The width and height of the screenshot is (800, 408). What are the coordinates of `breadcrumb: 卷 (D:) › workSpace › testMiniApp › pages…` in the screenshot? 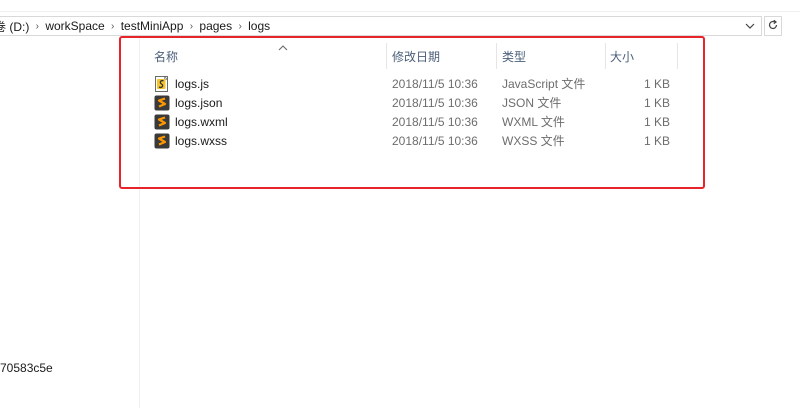 It's located at (135, 26).